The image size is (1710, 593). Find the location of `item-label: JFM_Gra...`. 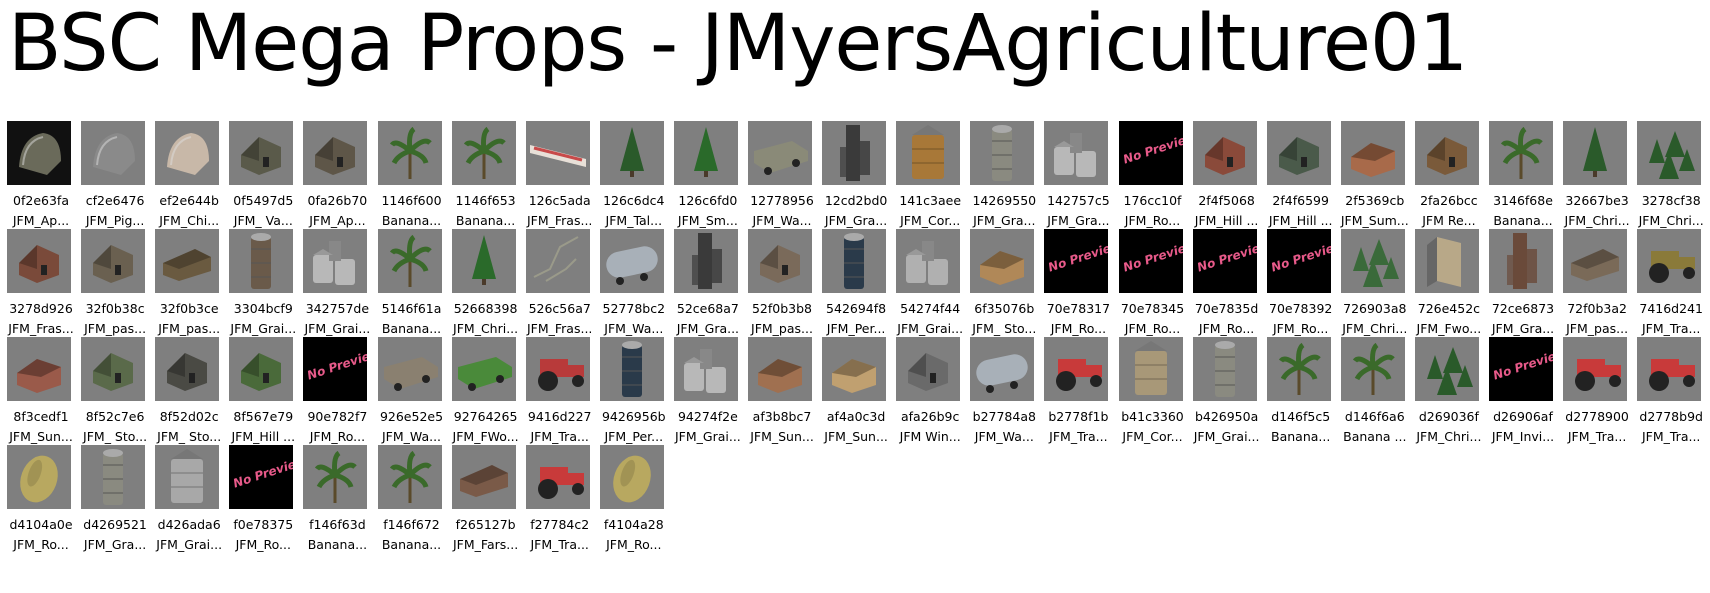

item-label: JFM_Gra... is located at coordinates (856, 220).